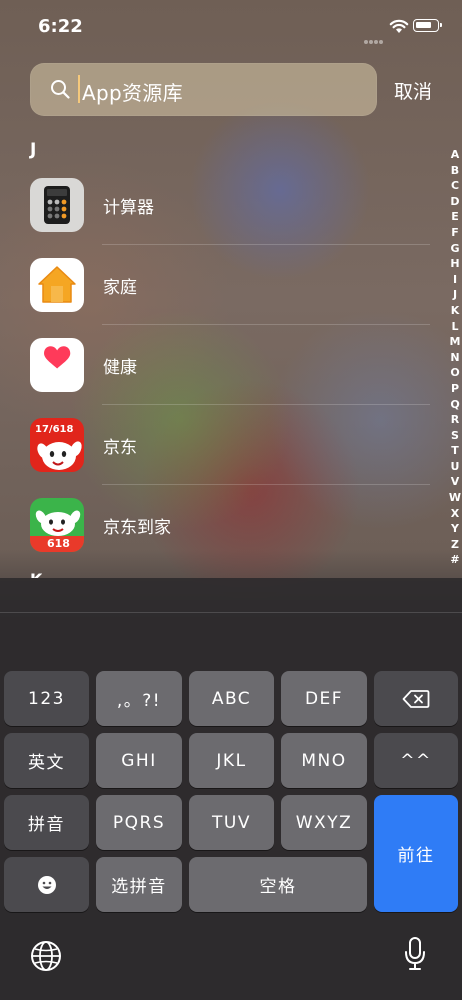 The image size is (462, 1000). I want to click on health-app-icon, so click(57, 365).